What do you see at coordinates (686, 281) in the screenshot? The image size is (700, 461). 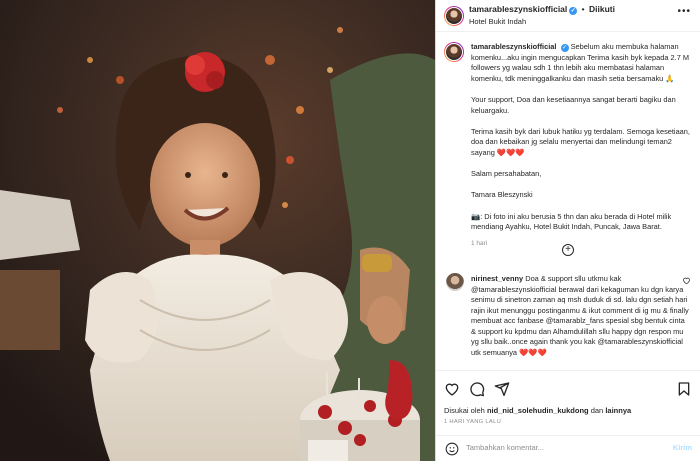 I see `comment-heart-icon` at bounding box center [686, 281].